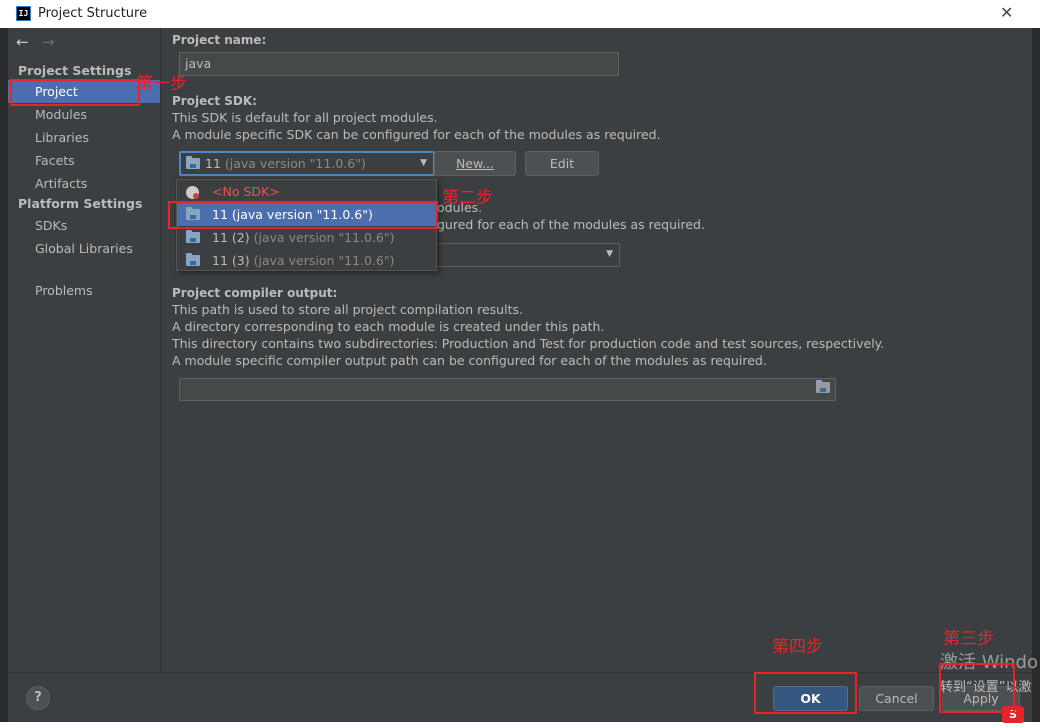  Describe the element at coordinates (192, 192) in the screenshot. I see `no-sdk-globe-icon` at that location.